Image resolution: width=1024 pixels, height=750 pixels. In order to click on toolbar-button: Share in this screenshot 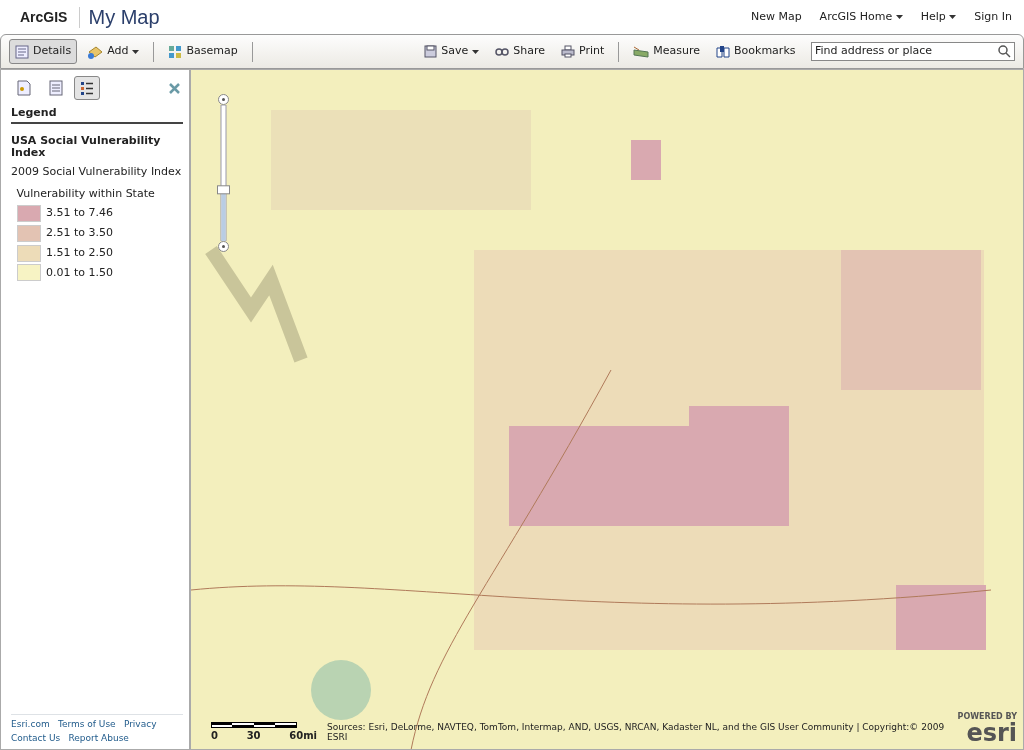, I will do `click(520, 51)`.